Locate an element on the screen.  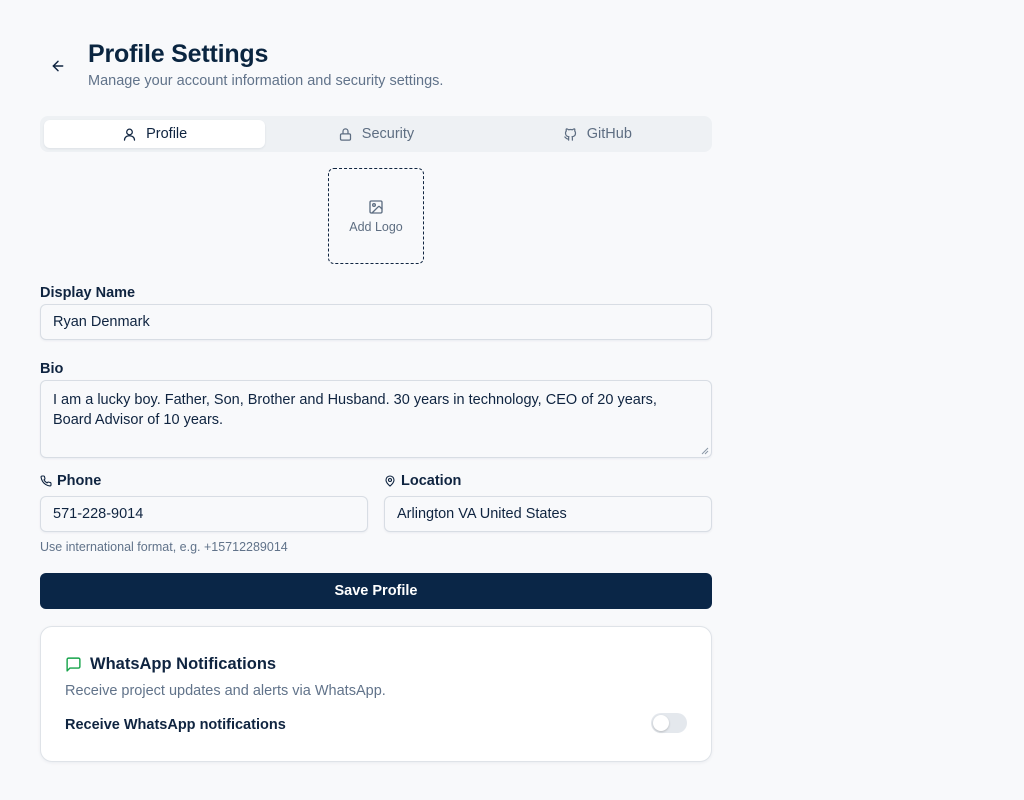
location-input: Arlington VA United States is located at coordinates (548, 514).